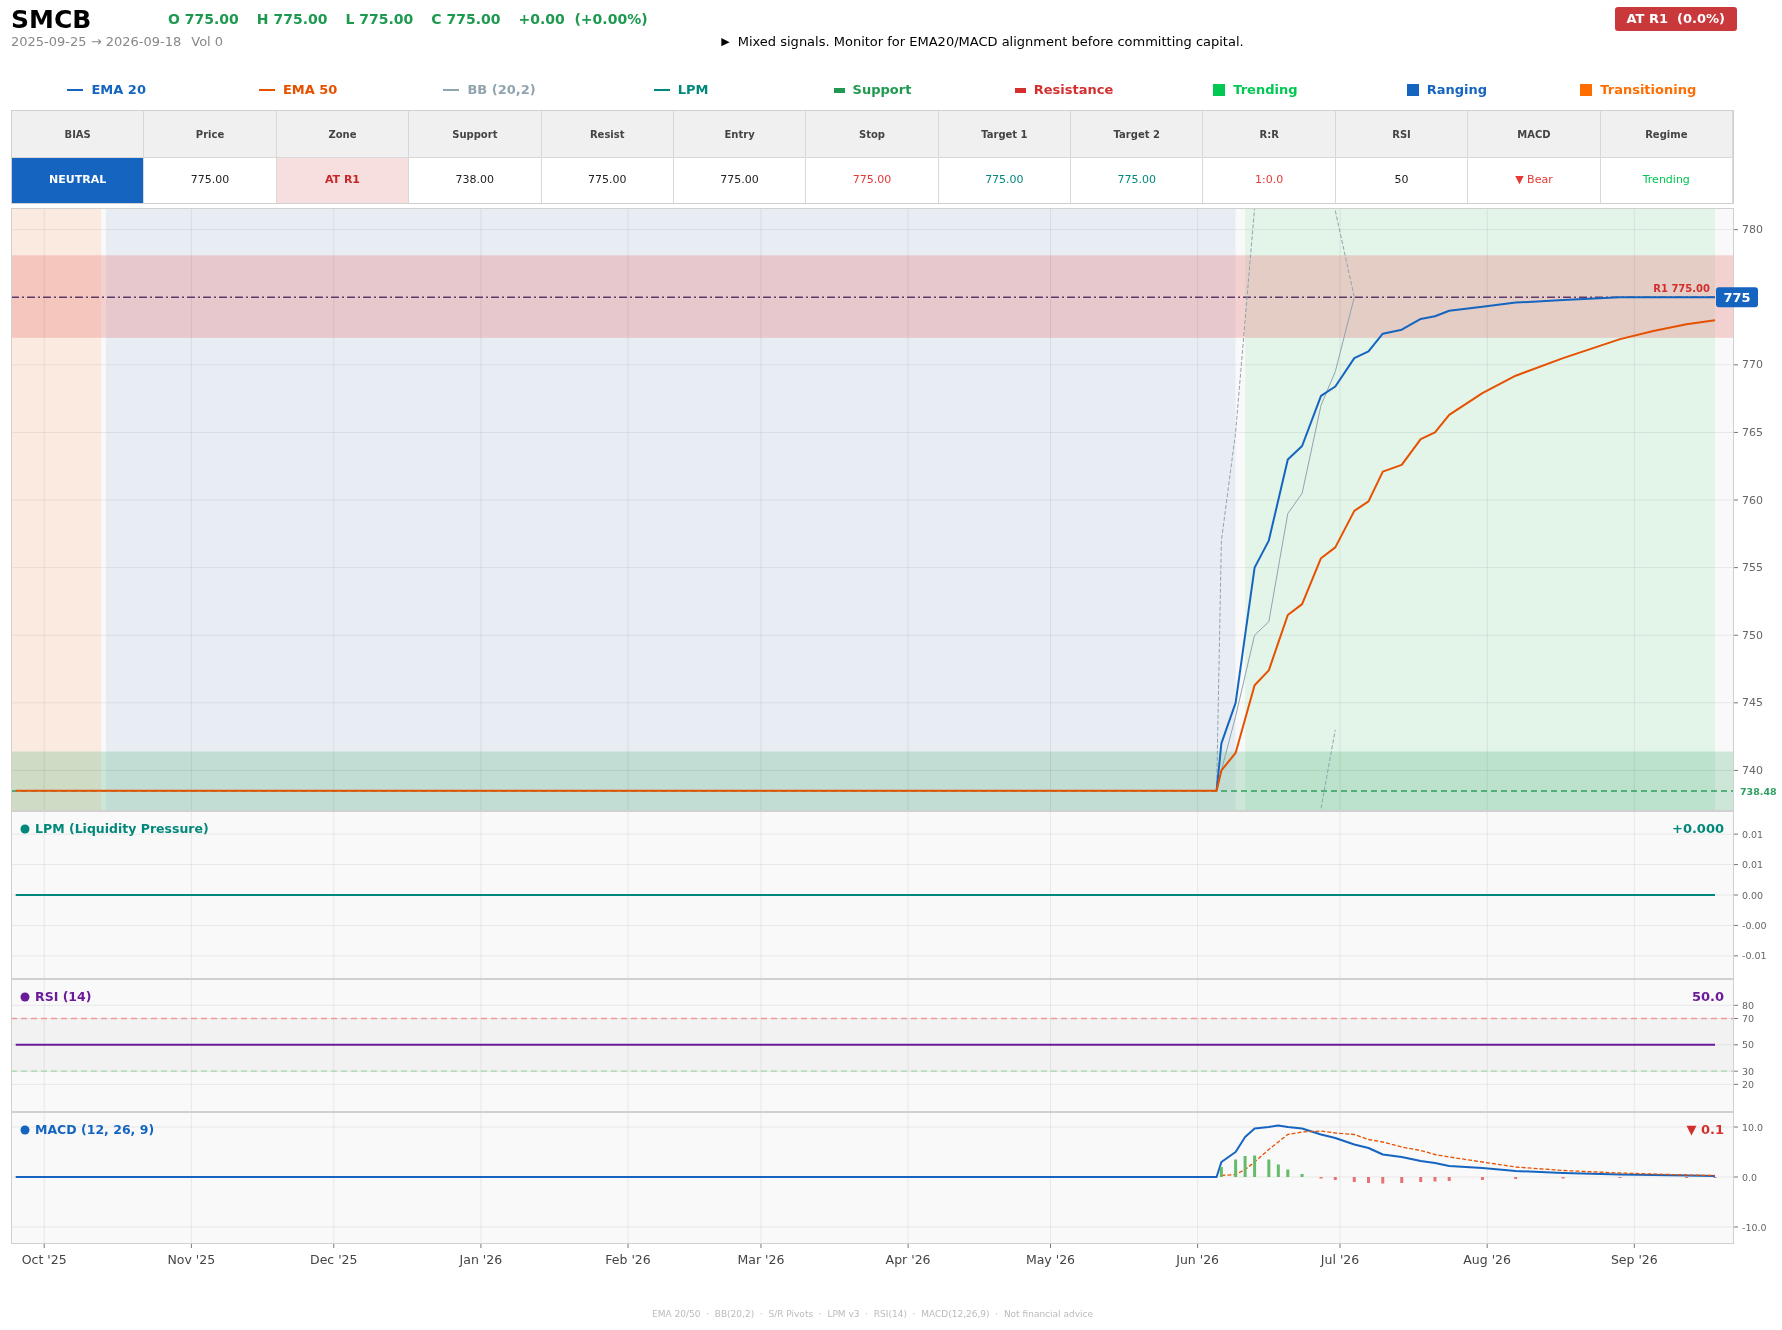 The width and height of the screenshot is (1782, 1330). I want to click on column-header: Support, so click(475, 134).